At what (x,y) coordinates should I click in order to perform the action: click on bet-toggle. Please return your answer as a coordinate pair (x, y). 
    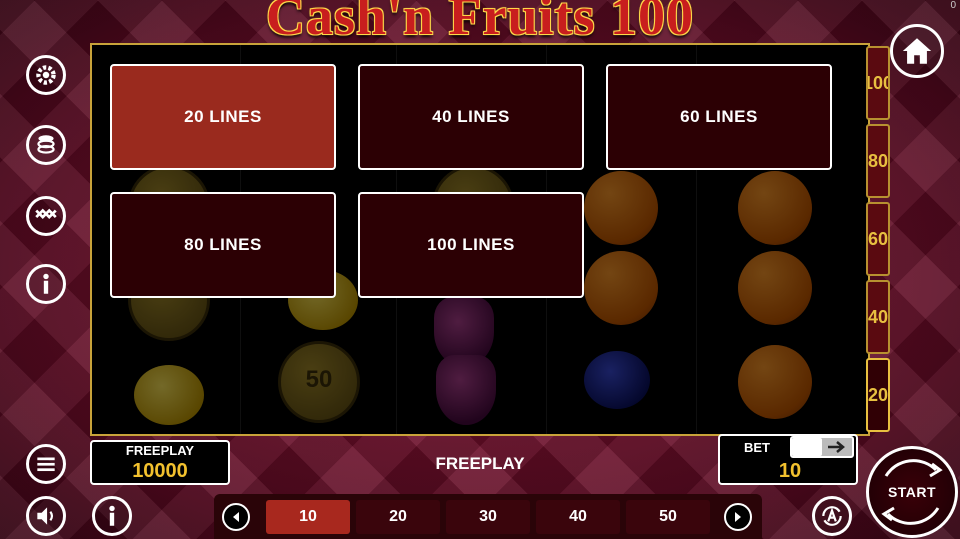
    Looking at the image, I should click on (822, 447).